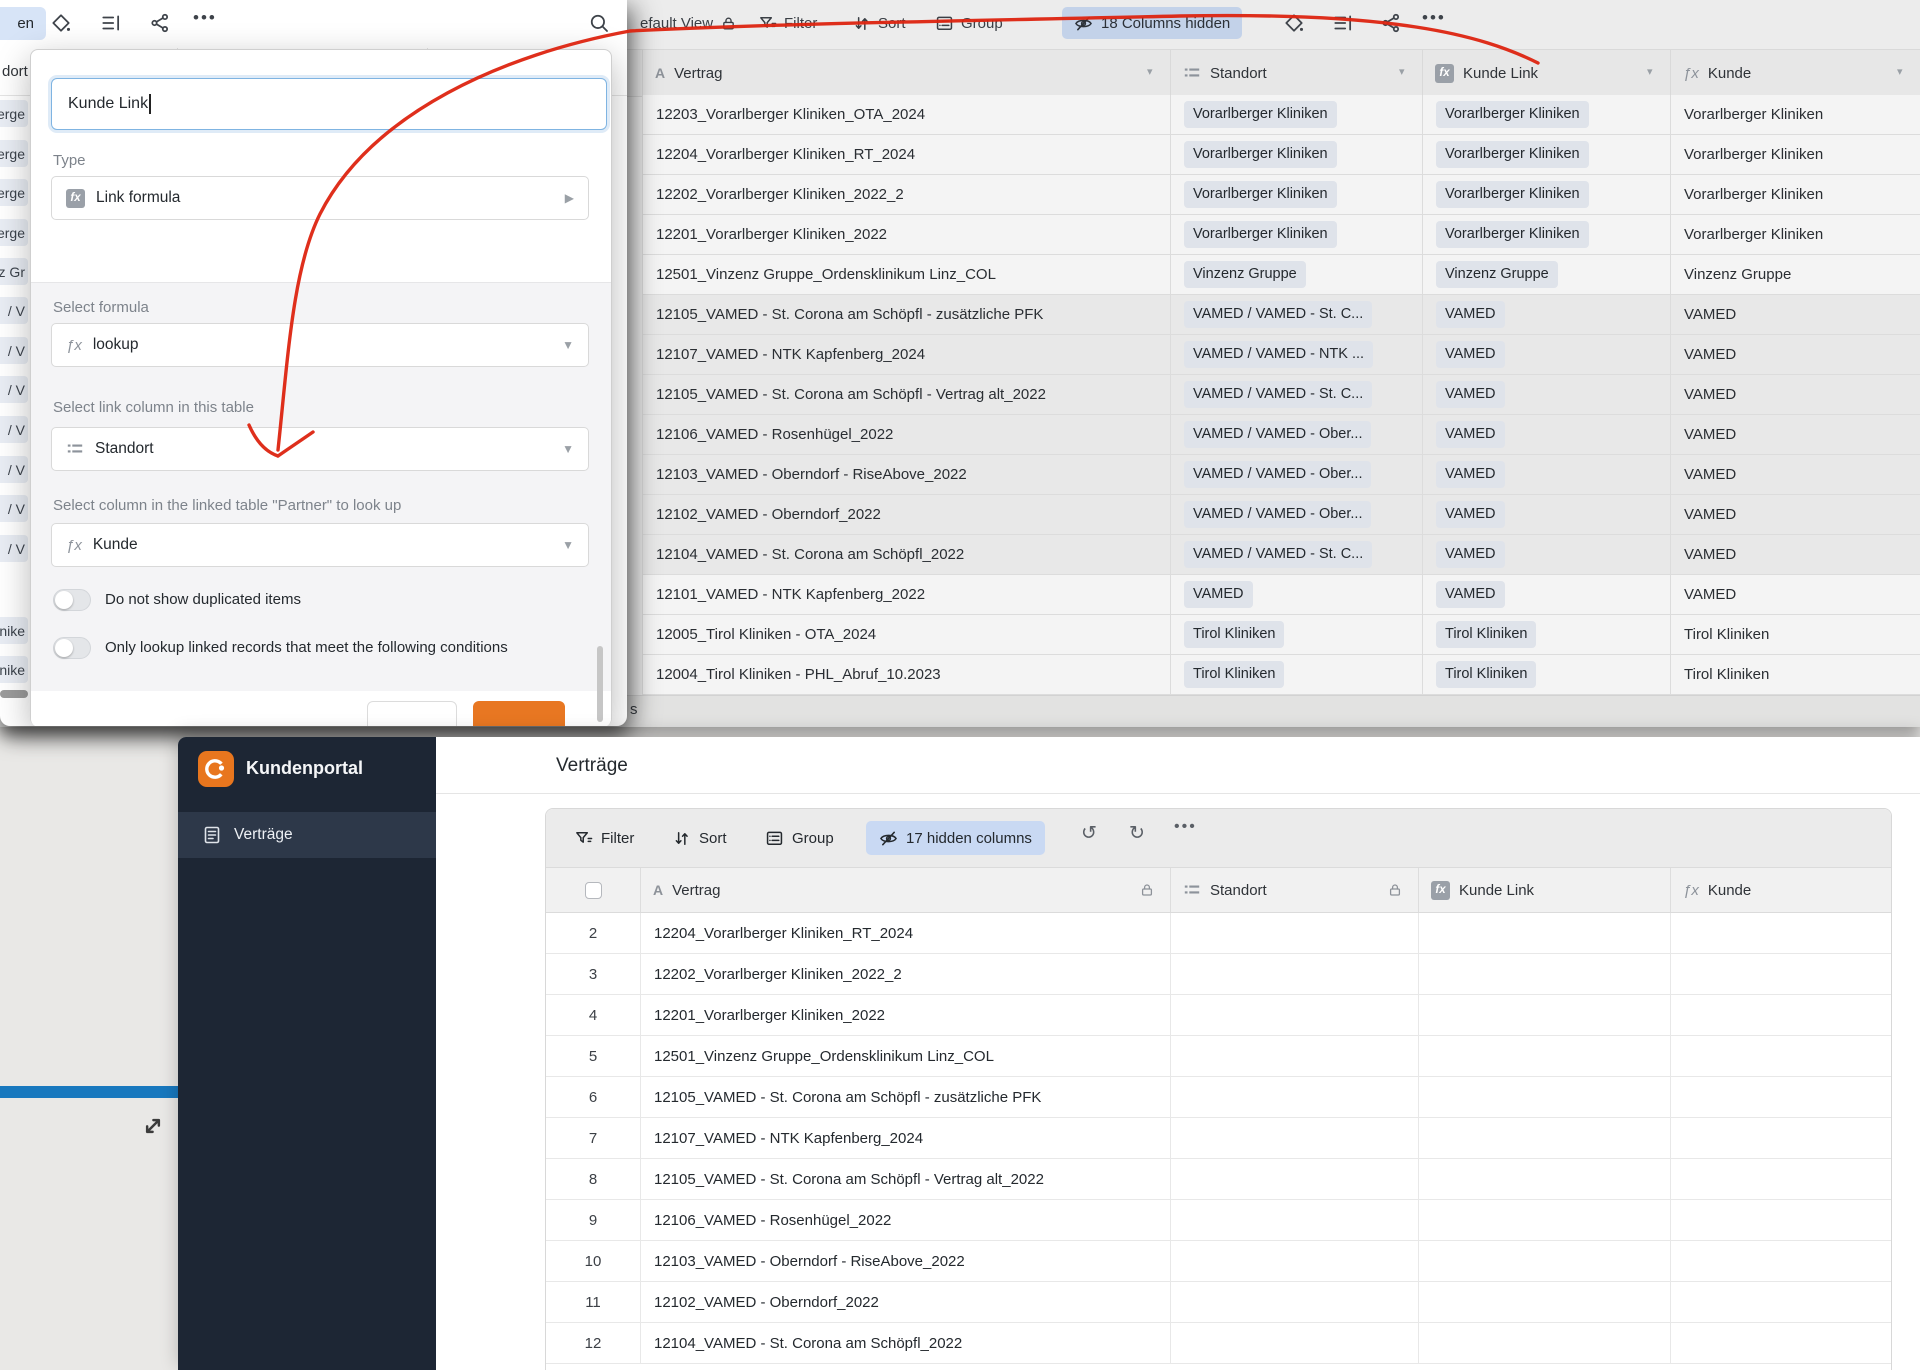  What do you see at coordinates (320, 198) in the screenshot?
I see `type-select: fx Link formula ▶` at bounding box center [320, 198].